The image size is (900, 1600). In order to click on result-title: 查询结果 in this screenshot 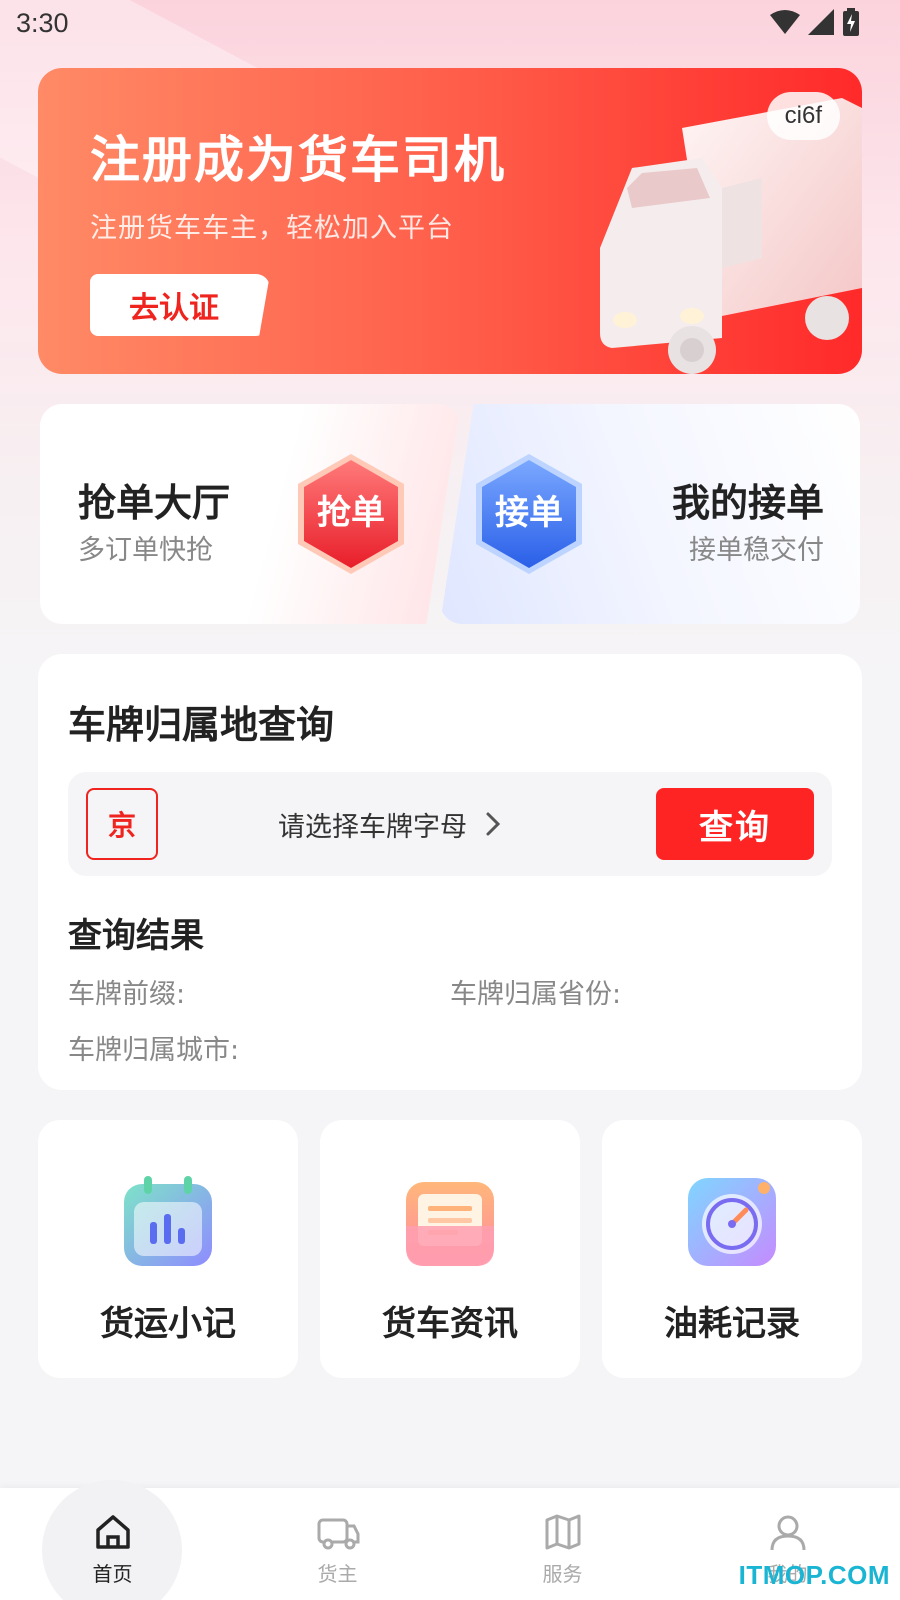, I will do `click(136, 936)`.